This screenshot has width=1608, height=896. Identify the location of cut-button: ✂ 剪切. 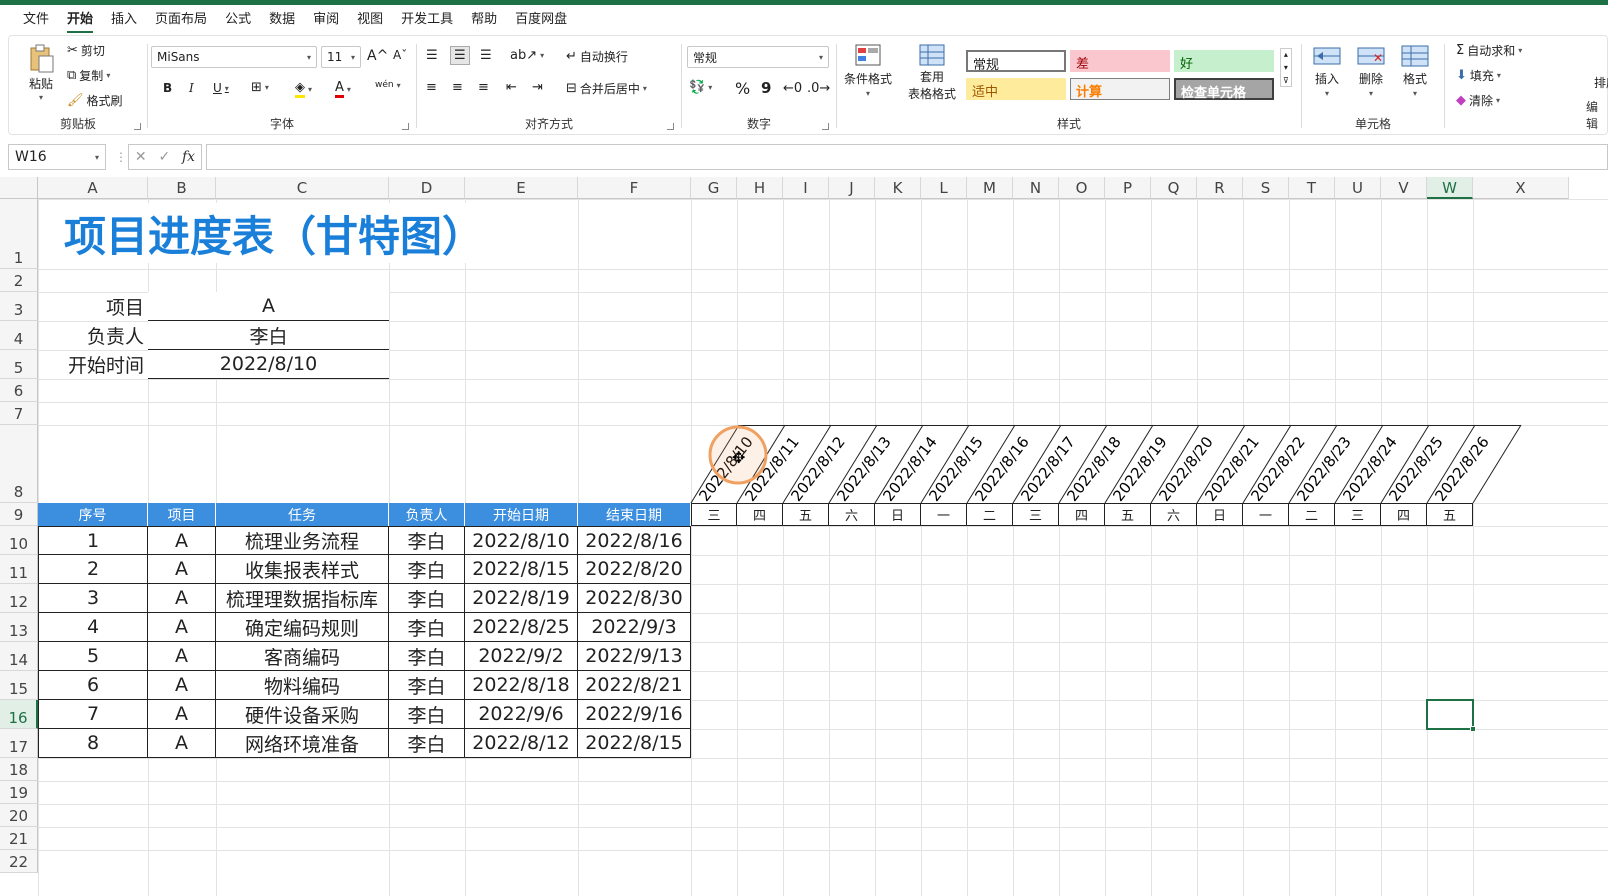
(86, 50).